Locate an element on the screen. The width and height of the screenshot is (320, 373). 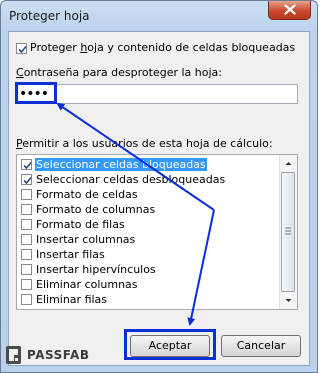
arrow-to-password is located at coordinates (135, 156).